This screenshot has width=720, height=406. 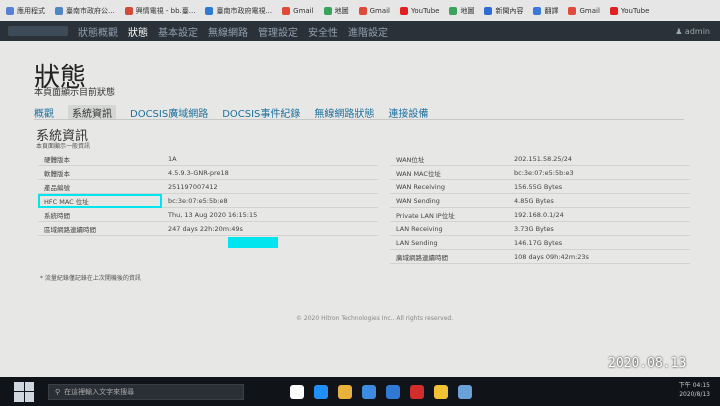 I want to click on table-row: WAN Receiving 156.55G Bytes, so click(x=540, y=186).